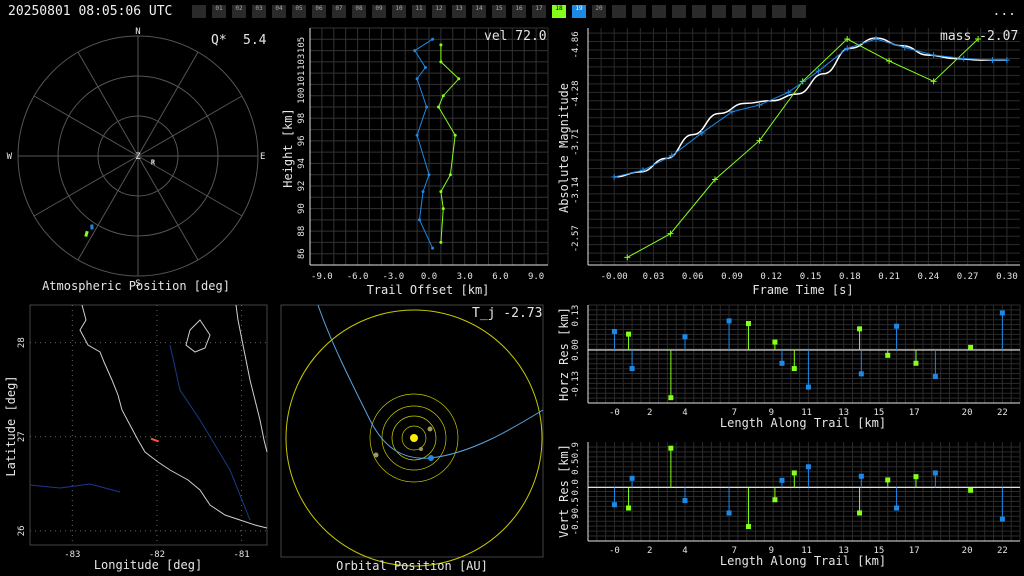 This screenshot has width=1024, height=576. Describe the element at coordinates (302, 253) in the screenshot. I see `trail-ytick: 86` at that location.